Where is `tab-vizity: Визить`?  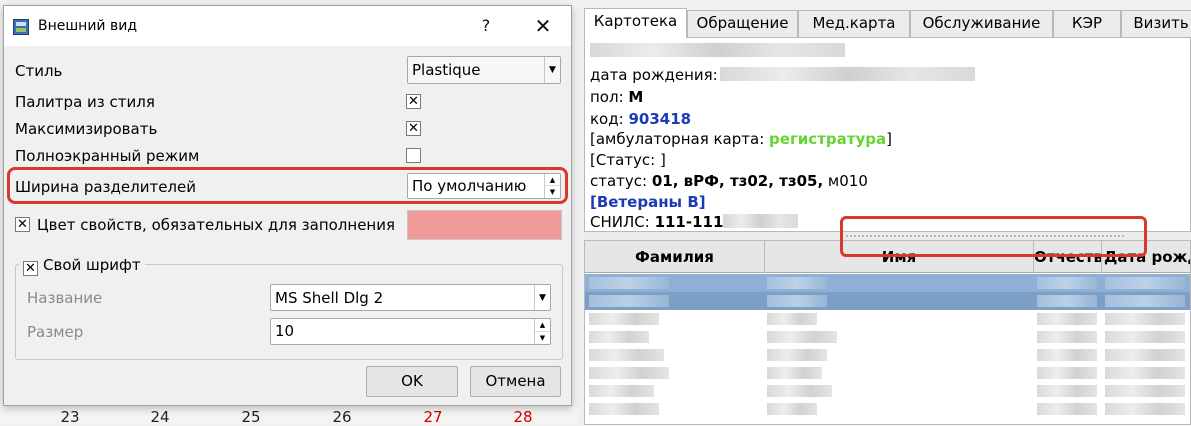 tab-vizity: Визить is located at coordinates (1156, 23).